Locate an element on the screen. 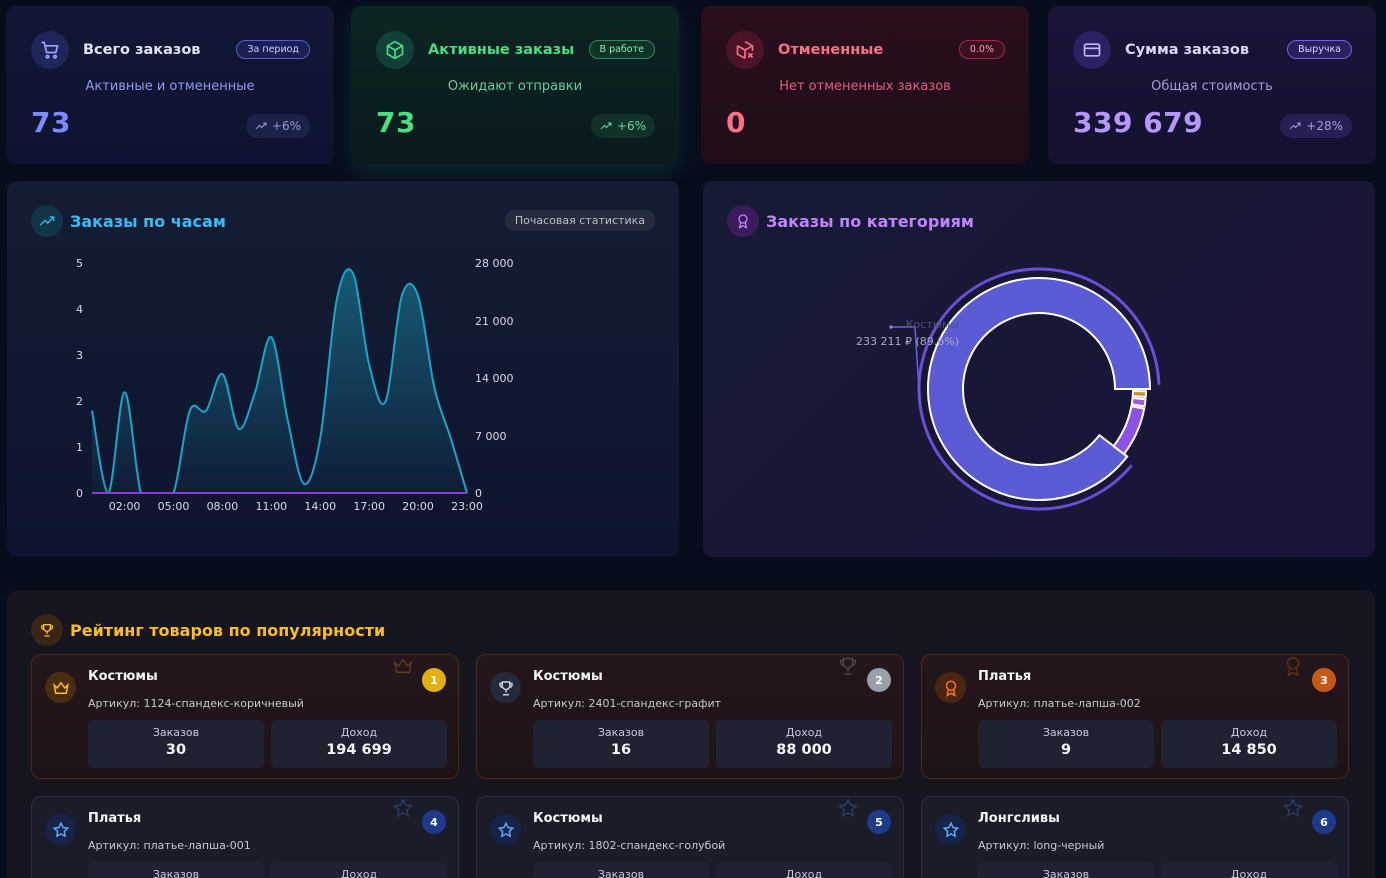 The image size is (1386, 878). orders-box: Заказов 16 is located at coordinates (621, 744).